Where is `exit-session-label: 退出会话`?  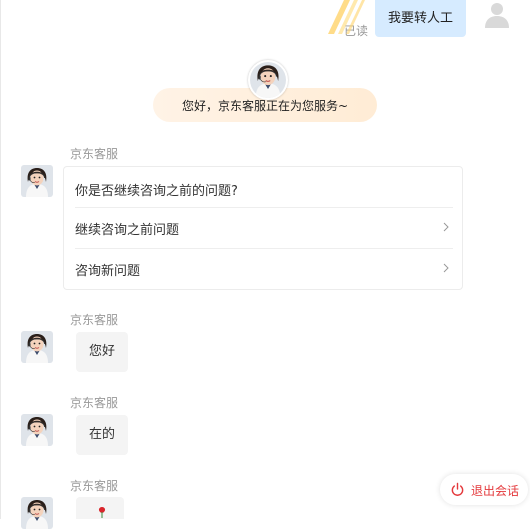
exit-session-label: 退出会话 is located at coordinates (495, 491).